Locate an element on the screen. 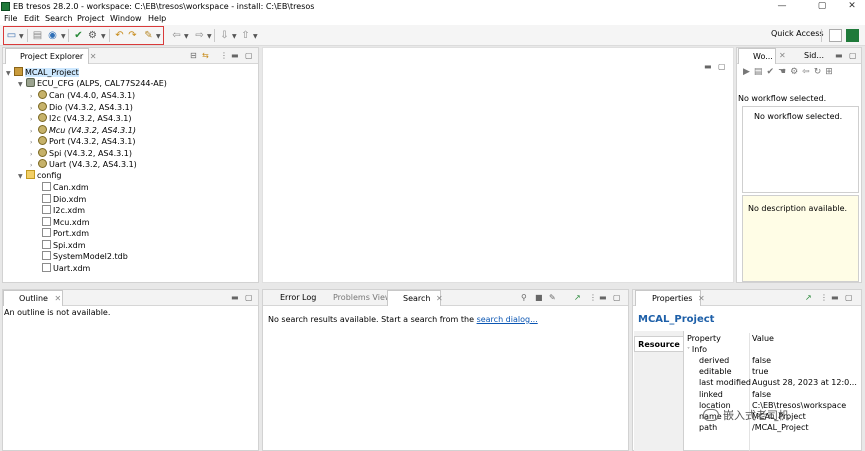 This screenshot has height=451, width=865. workflow-tabbar: Wo... ✕ Sid... ▬ ▢ is located at coordinates (799, 56).